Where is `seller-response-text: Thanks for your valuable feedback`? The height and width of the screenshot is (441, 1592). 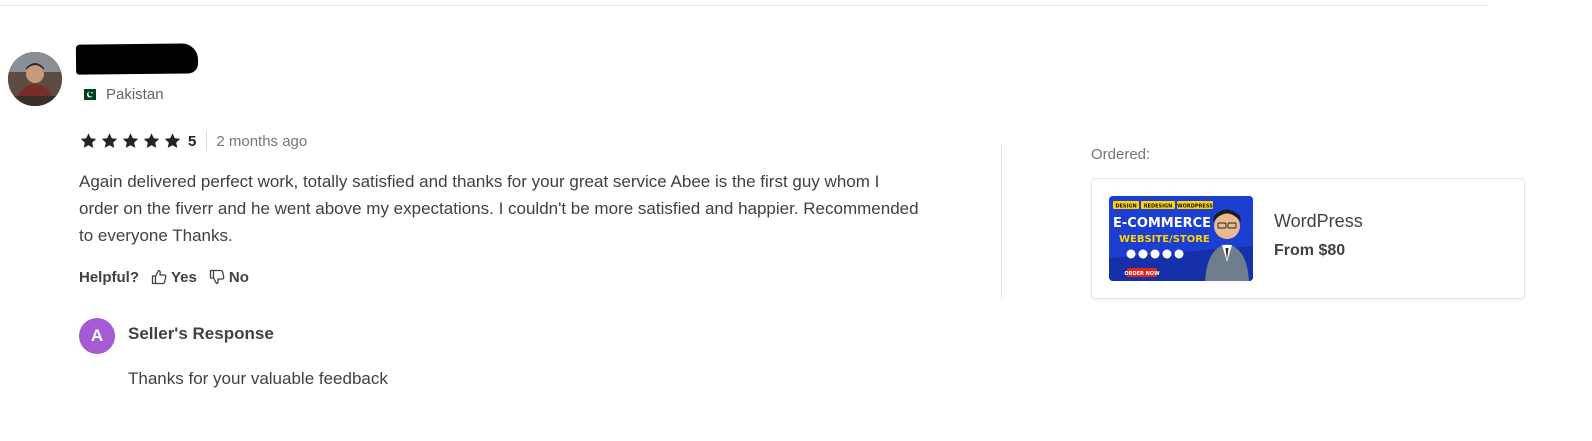
seller-response-text: Thanks for your valuable feedback is located at coordinates (258, 378).